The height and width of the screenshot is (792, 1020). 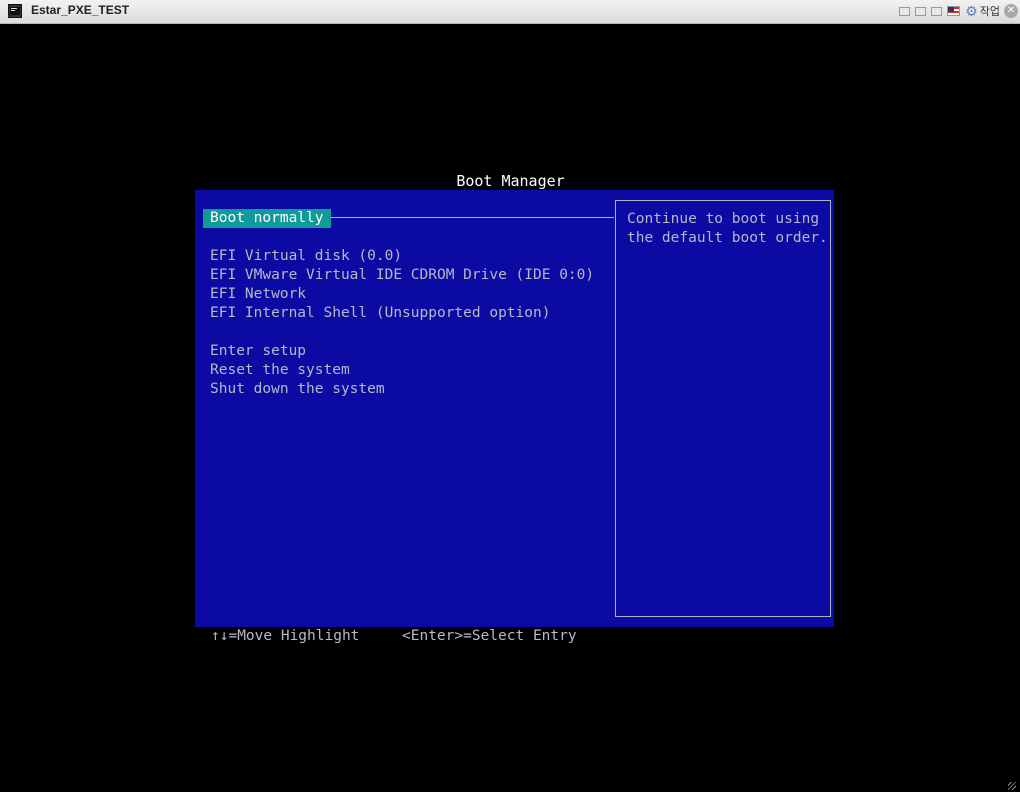 I want to click on boot-menu-item-efi-shell: EFI Internal Shell (Unsupported option), so click(x=380, y=313).